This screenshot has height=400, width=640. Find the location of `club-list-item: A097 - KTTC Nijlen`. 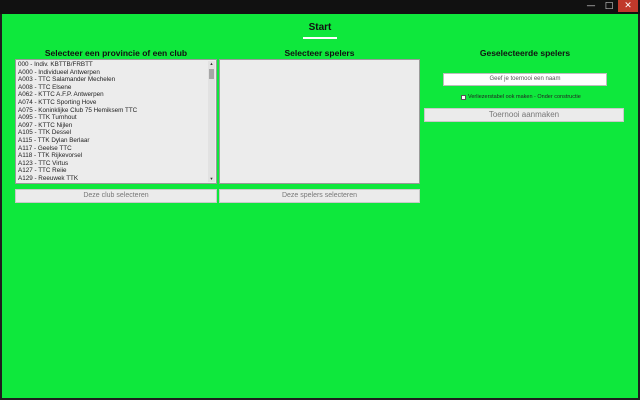

club-list-item: A097 - KTTC Nijlen is located at coordinates (112, 126).